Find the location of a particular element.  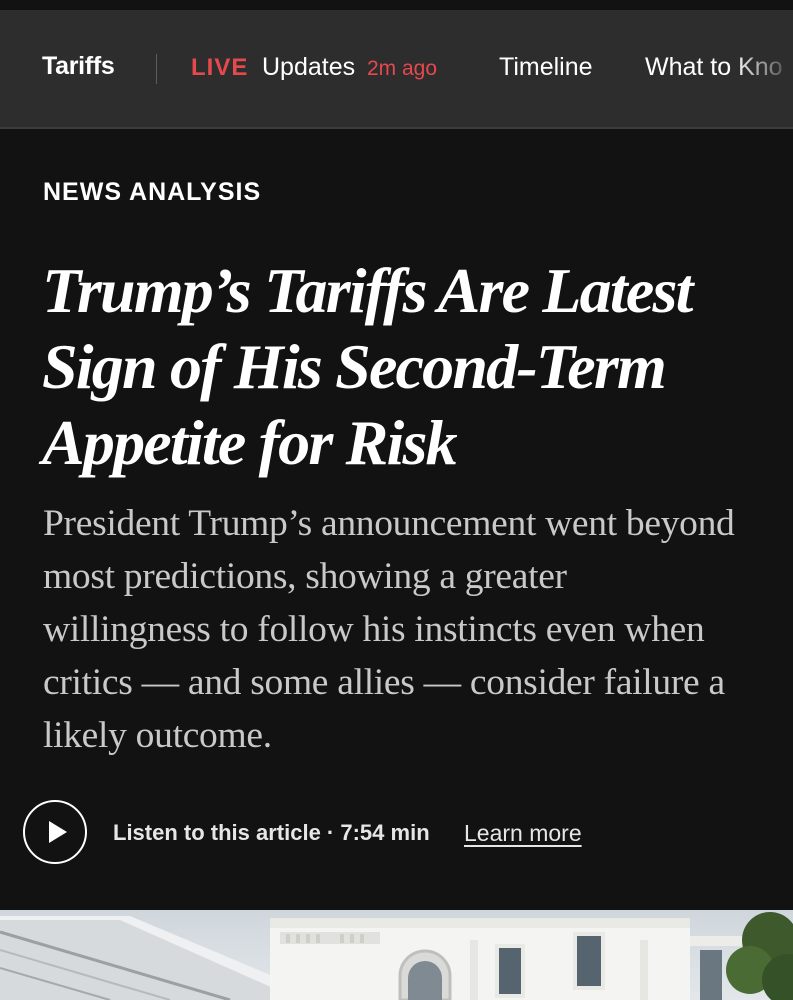

white-house-photo is located at coordinates (396, 955).